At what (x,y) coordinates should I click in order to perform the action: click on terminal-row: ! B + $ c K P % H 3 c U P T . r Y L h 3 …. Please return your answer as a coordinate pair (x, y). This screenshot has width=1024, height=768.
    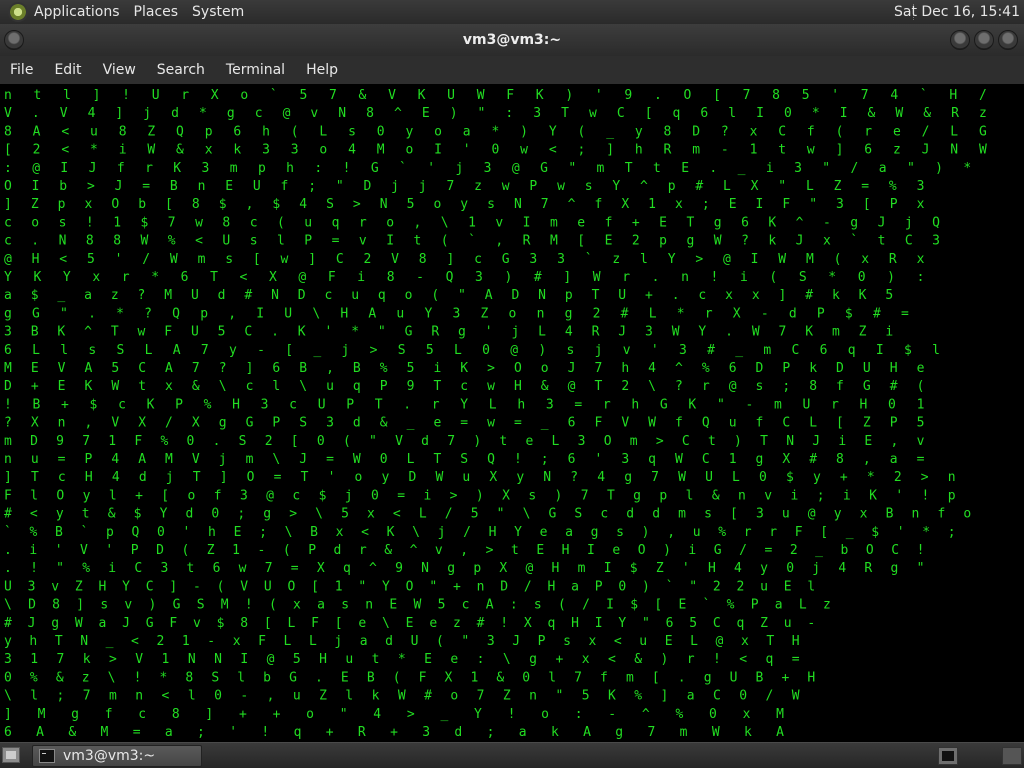
    Looking at the image, I should click on (464, 404).